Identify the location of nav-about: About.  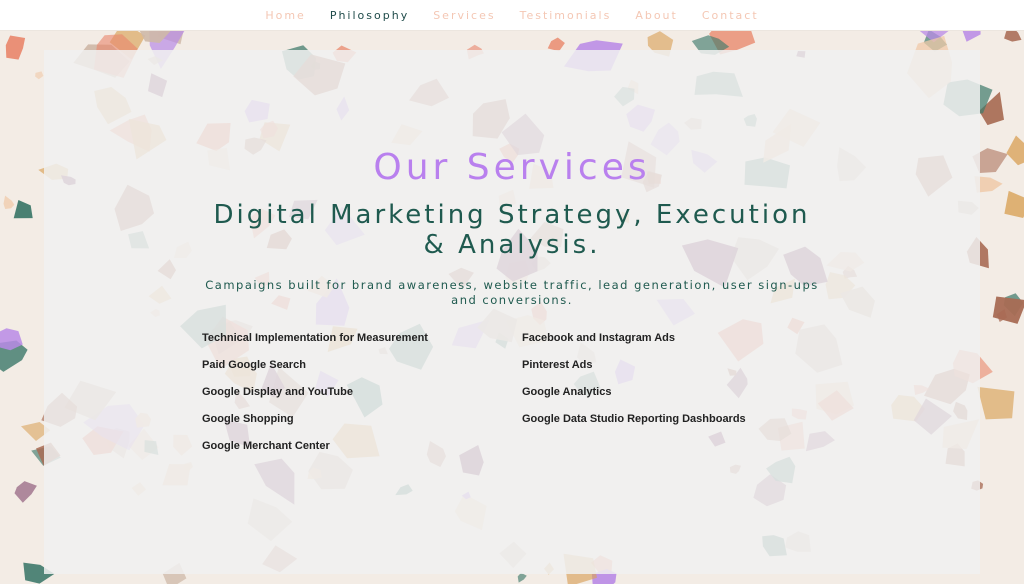
(656, 15).